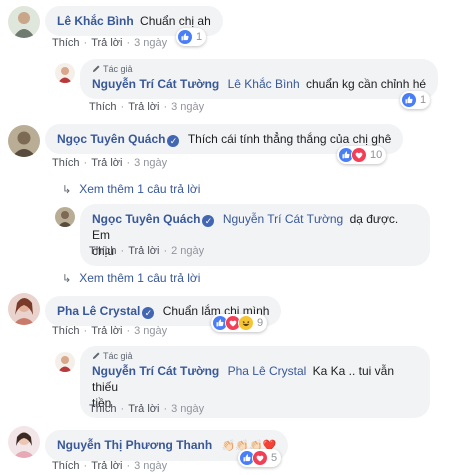 The width and height of the screenshot is (459, 475). I want to click on haha-reaction-icon, so click(246, 323).